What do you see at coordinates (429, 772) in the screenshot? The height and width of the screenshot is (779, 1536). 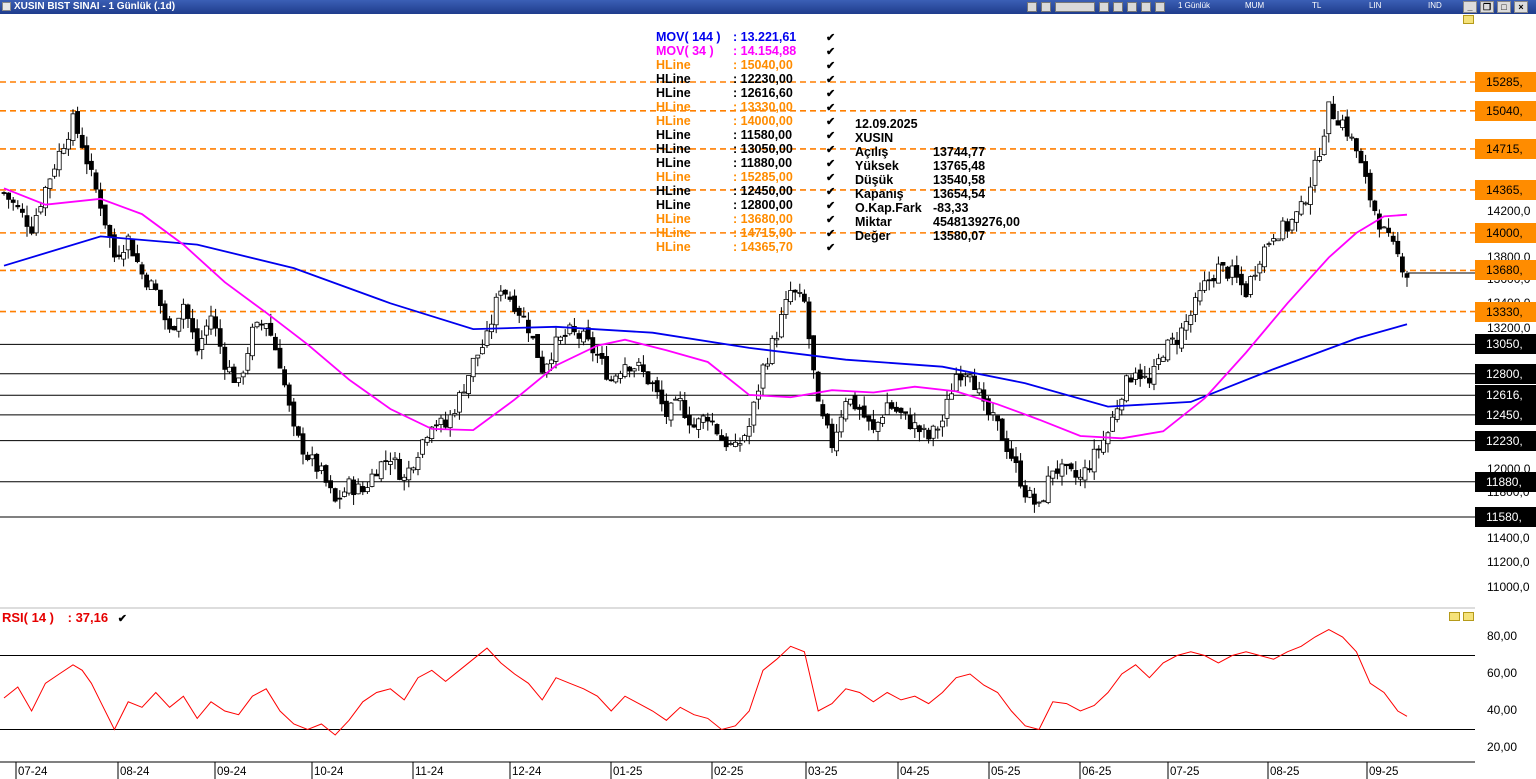 I see `date-label: 11-24` at bounding box center [429, 772].